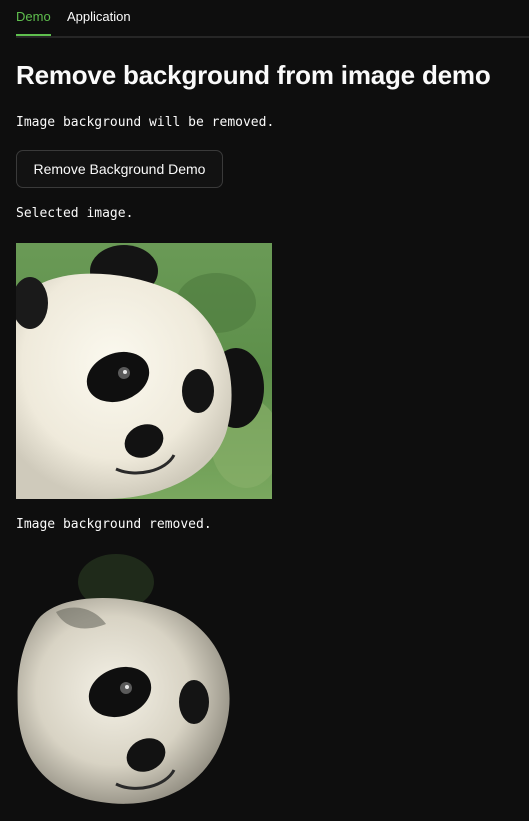  Describe the element at coordinates (114, 524) in the screenshot. I see `removed-image-caption: Image background removed.` at that location.